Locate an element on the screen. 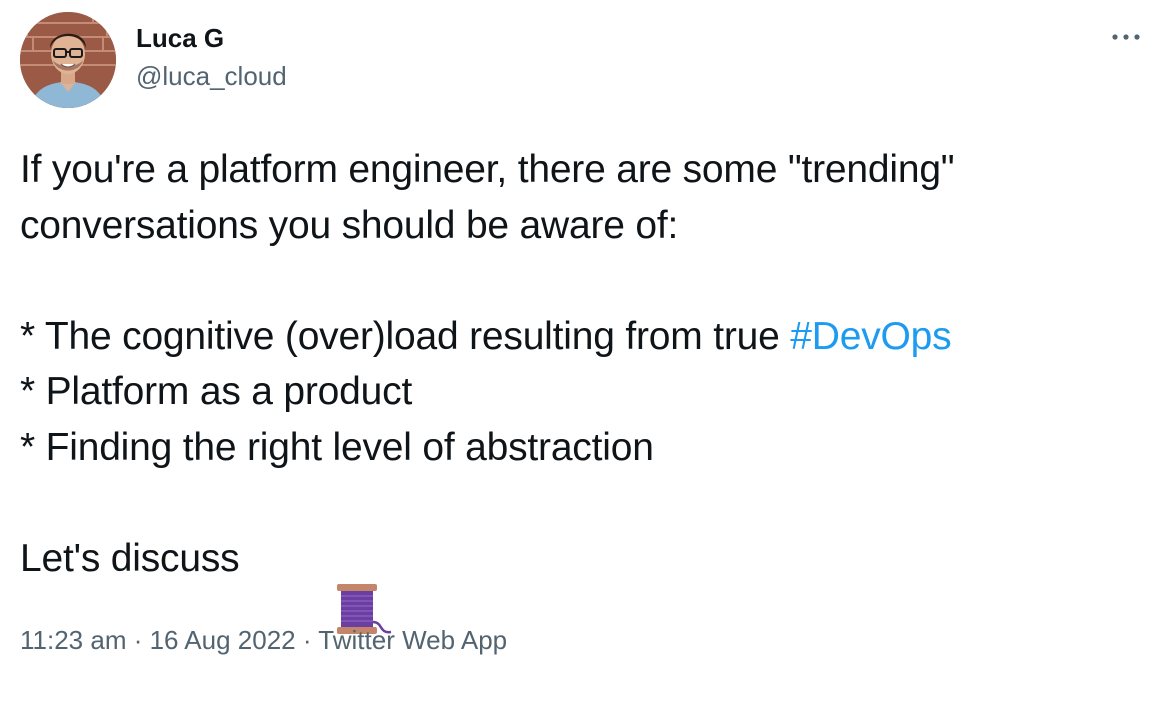 Image resolution: width=1166 pixels, height=708 pixels. more-options-button is located at coordinates (1126, 37).